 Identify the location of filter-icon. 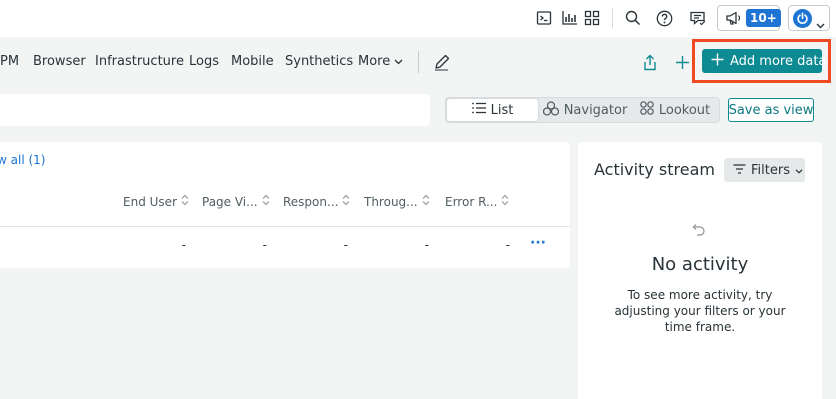
(739, 170).